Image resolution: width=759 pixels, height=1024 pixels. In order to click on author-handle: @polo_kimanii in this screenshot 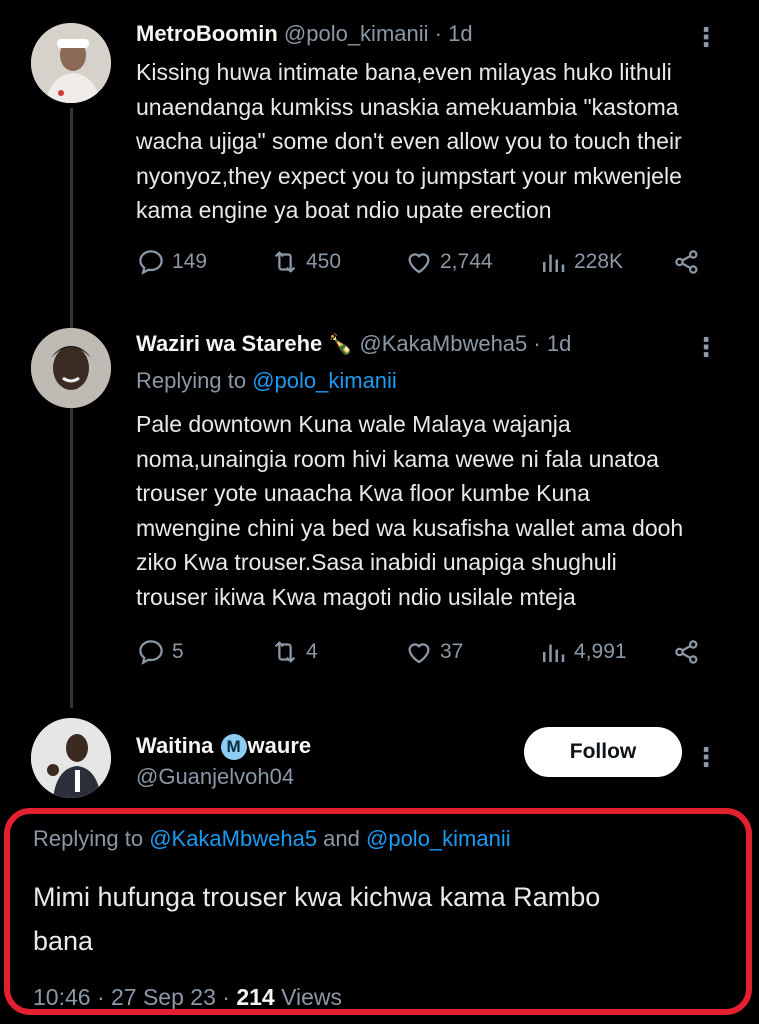, I will do `click(356, 33)`.